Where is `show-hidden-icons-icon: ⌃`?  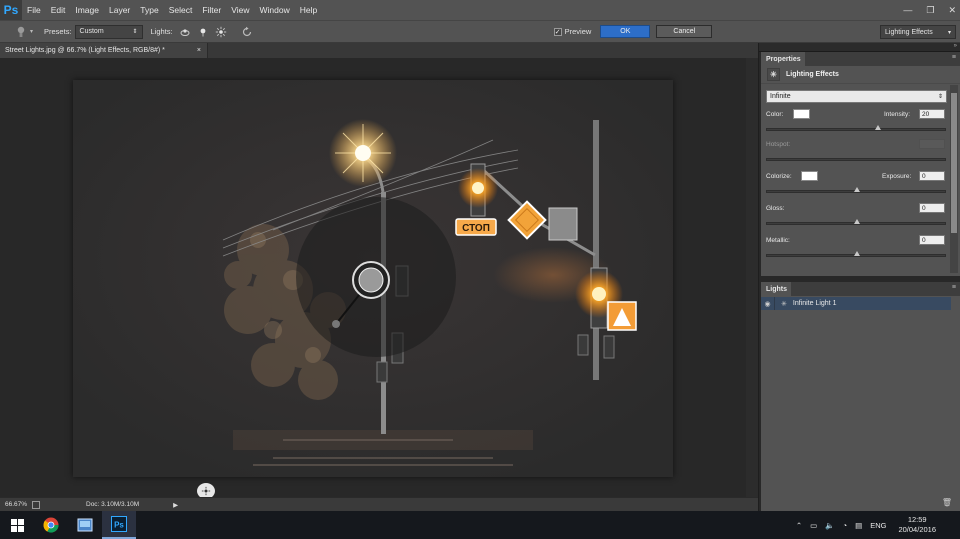 show-hidden-icons-icon: ⌃ is located at coordinates (799, 525).